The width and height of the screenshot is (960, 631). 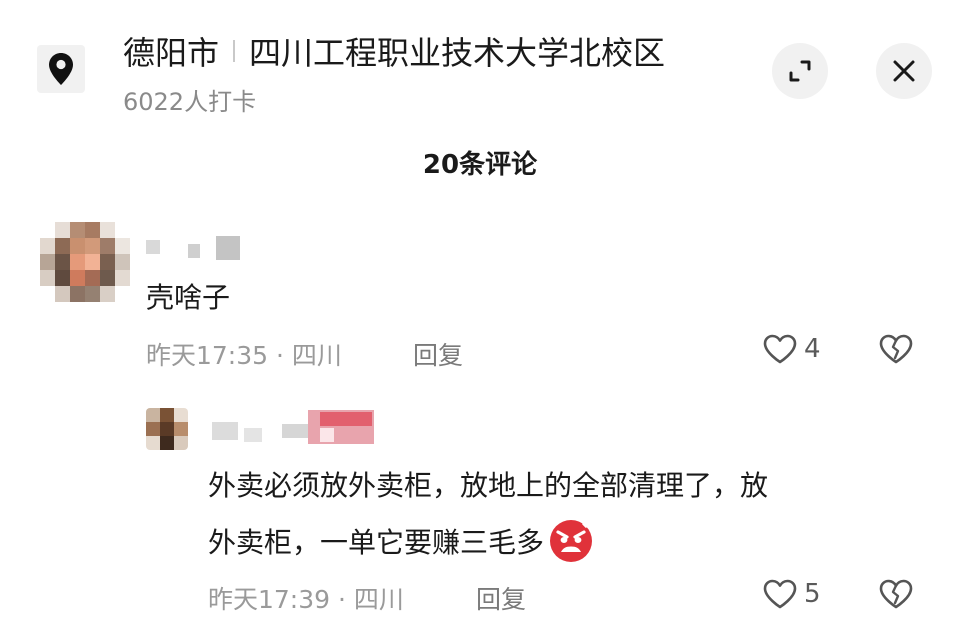 I want to click on expand-button, so click(x=800, y=71).